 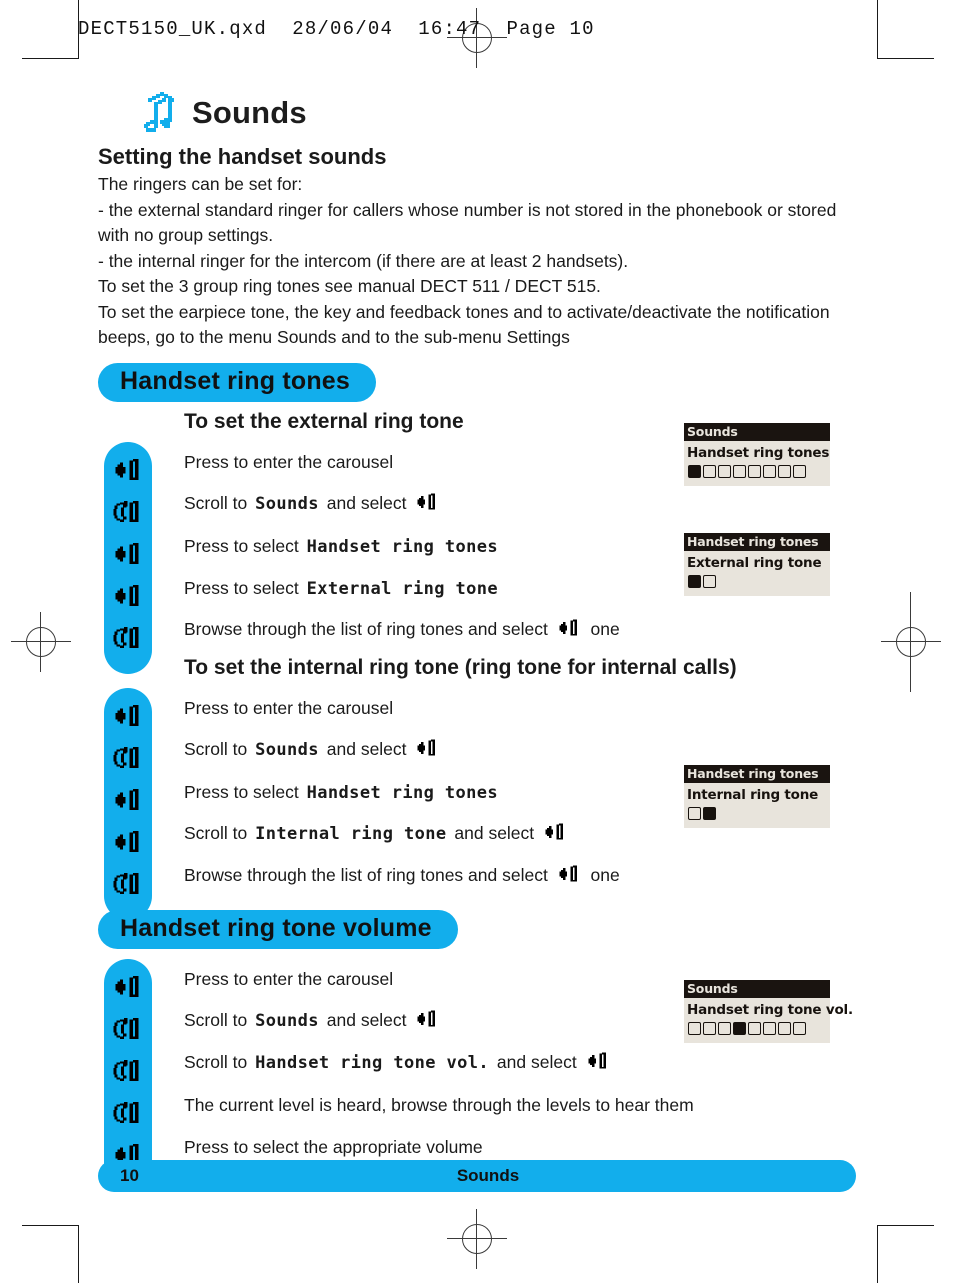 I want to click on page-title-row: Sounds, so click(x=499, y=113).